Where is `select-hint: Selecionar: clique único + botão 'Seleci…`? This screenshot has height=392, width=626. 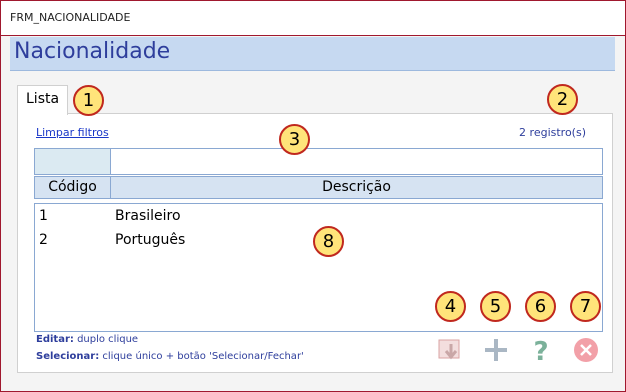 select-hint: Selecionar: clique único + botão 'Seleci… is located at coordinates (170, 356).